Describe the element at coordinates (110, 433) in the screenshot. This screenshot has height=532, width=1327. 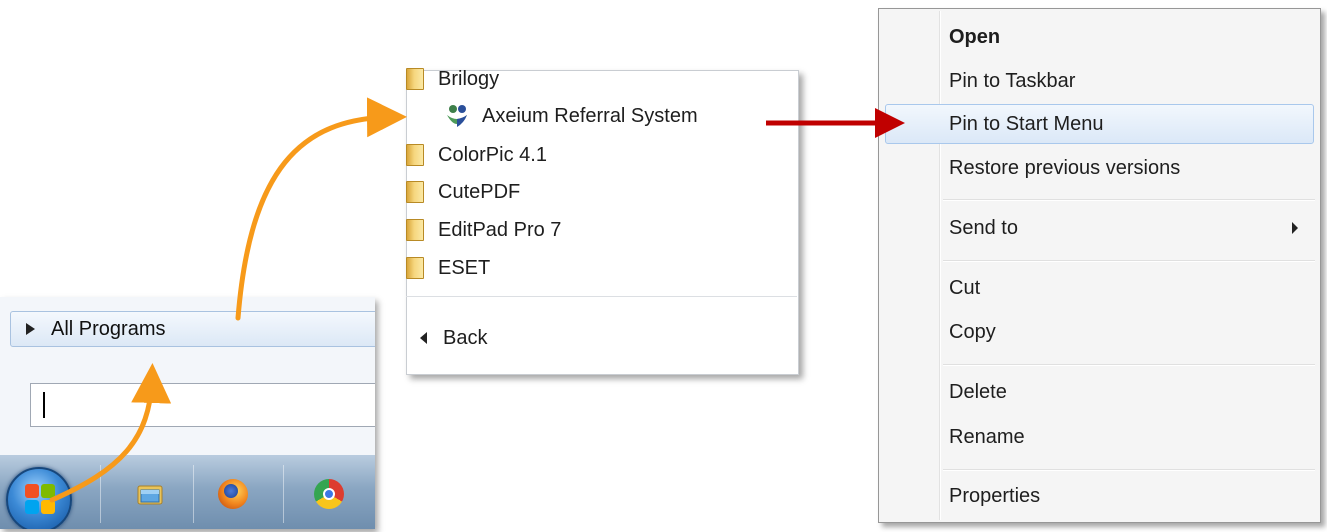
I see `orange-arrow-orb-to-all-programs` at that location.